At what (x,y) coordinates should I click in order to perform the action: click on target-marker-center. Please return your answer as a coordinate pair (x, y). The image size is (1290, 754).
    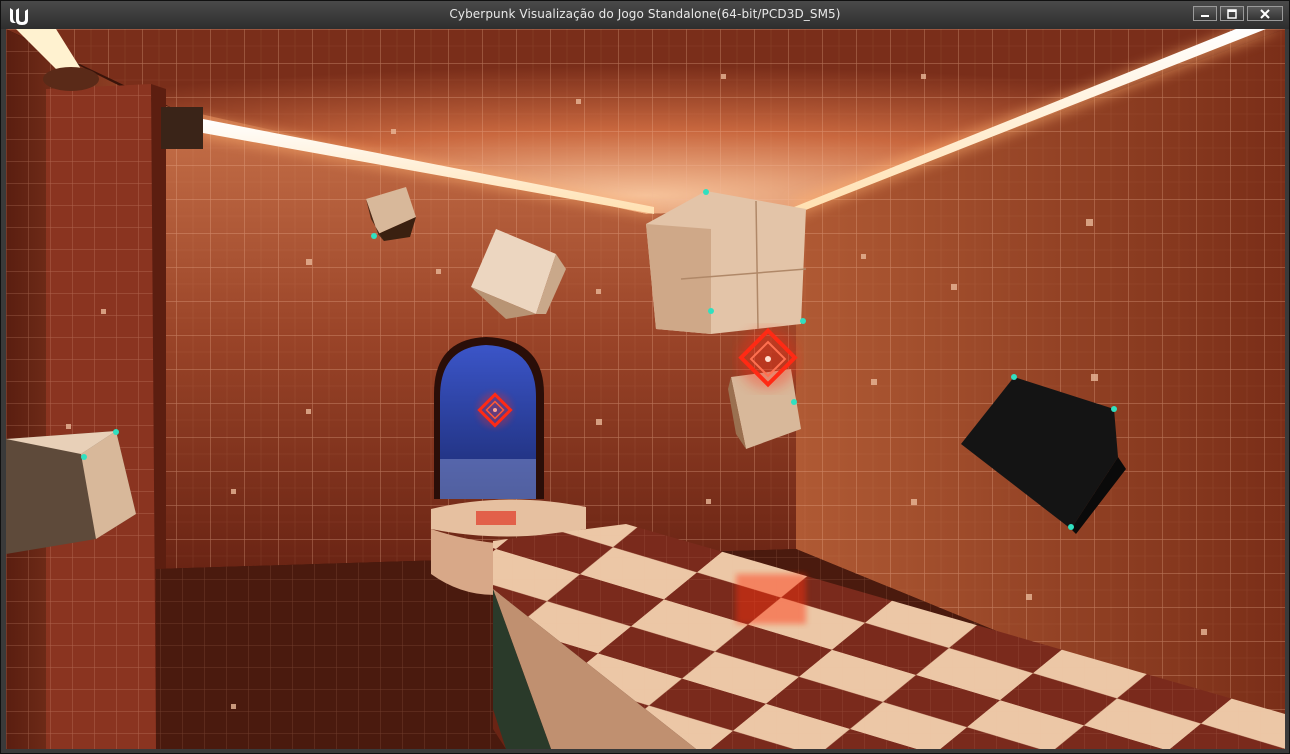
    Looking at the image, I should click on (768, 358).